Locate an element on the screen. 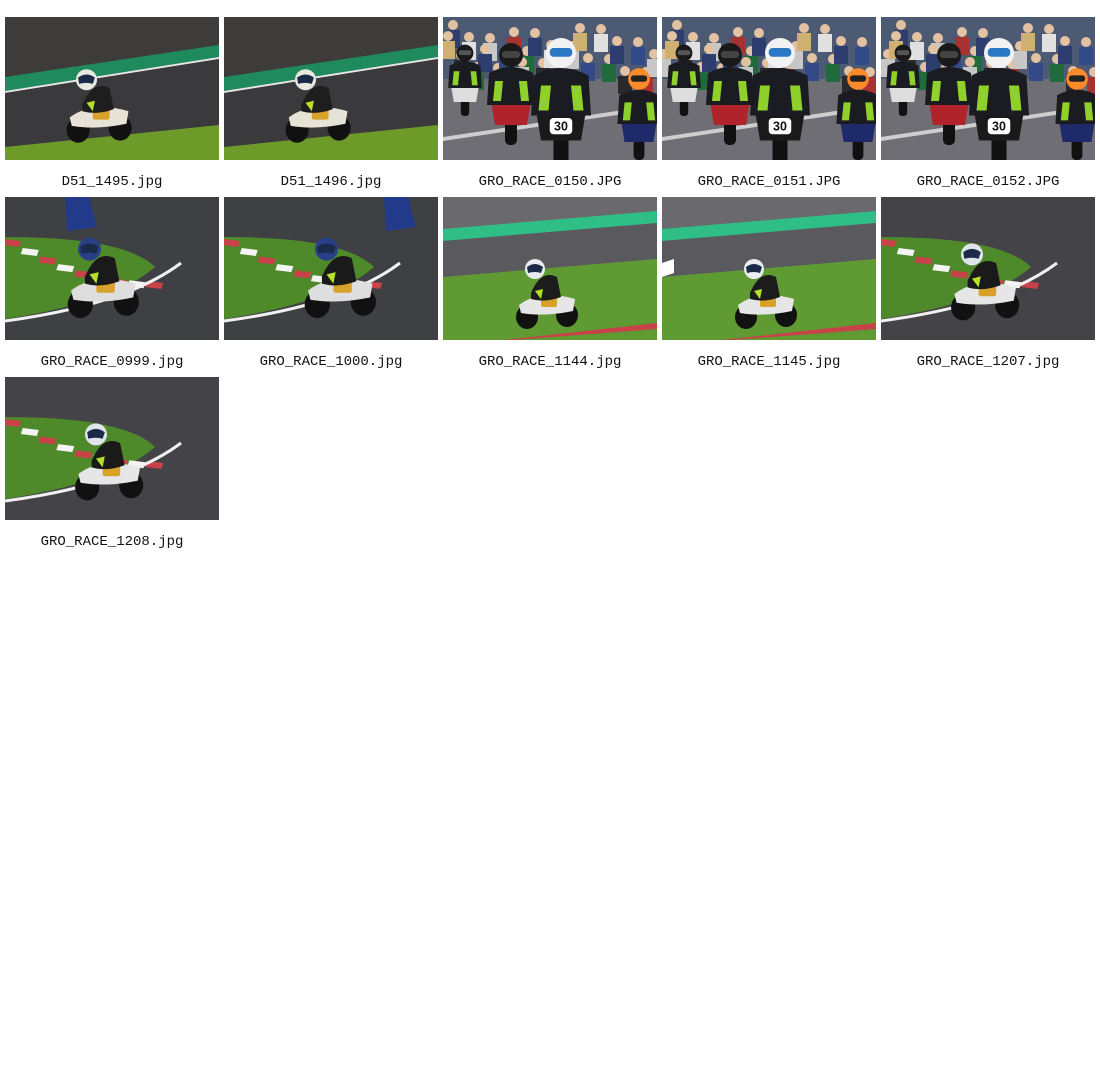 This screenshot has height=1080, width=1100. filename-label: GRO_RACE_0152.JPG is located at coordinates (988, 182).